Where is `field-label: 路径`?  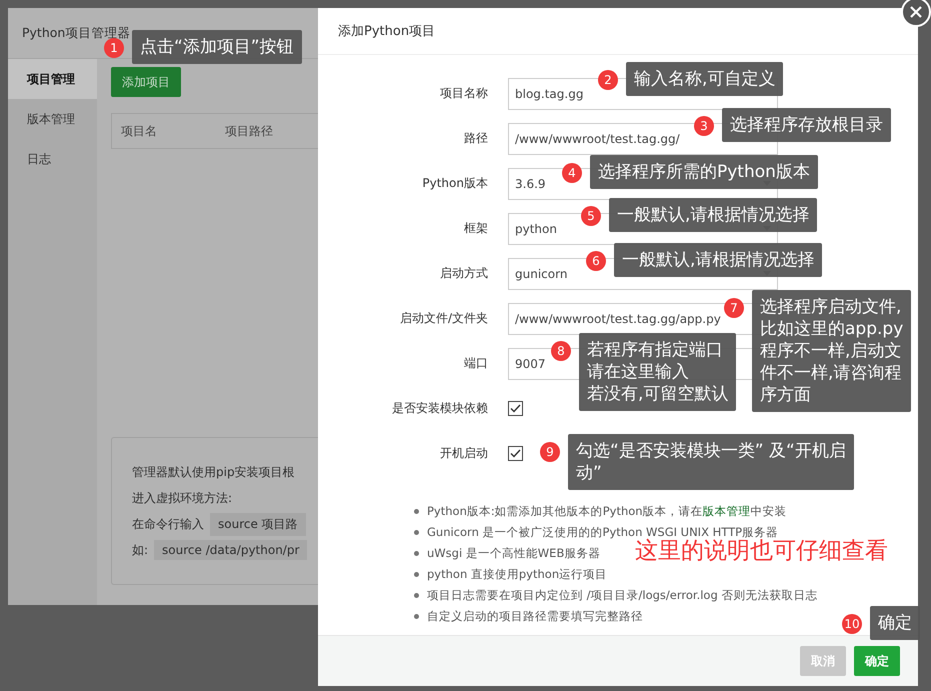 field-label: 路径 is located at coordinates (475, 138).